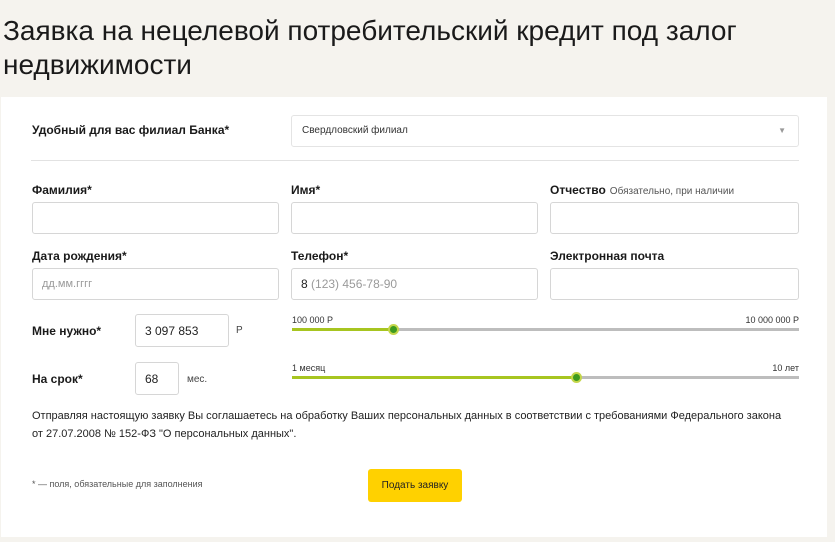 The height and width of the screenshot is (542, 835). What do you see at coordinates (67, 284) in the screenshot?
I see `birthdate-placeholder: дд.мм.гггг` at bounding box center [67, 284].